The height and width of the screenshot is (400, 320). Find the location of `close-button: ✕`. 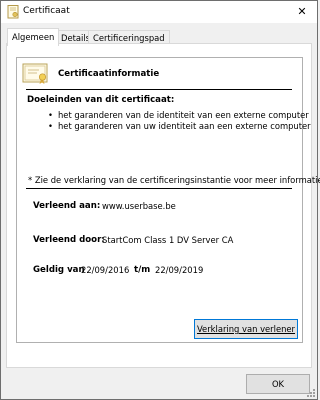

close-button: ✕ is located at coordinates (302, 12).